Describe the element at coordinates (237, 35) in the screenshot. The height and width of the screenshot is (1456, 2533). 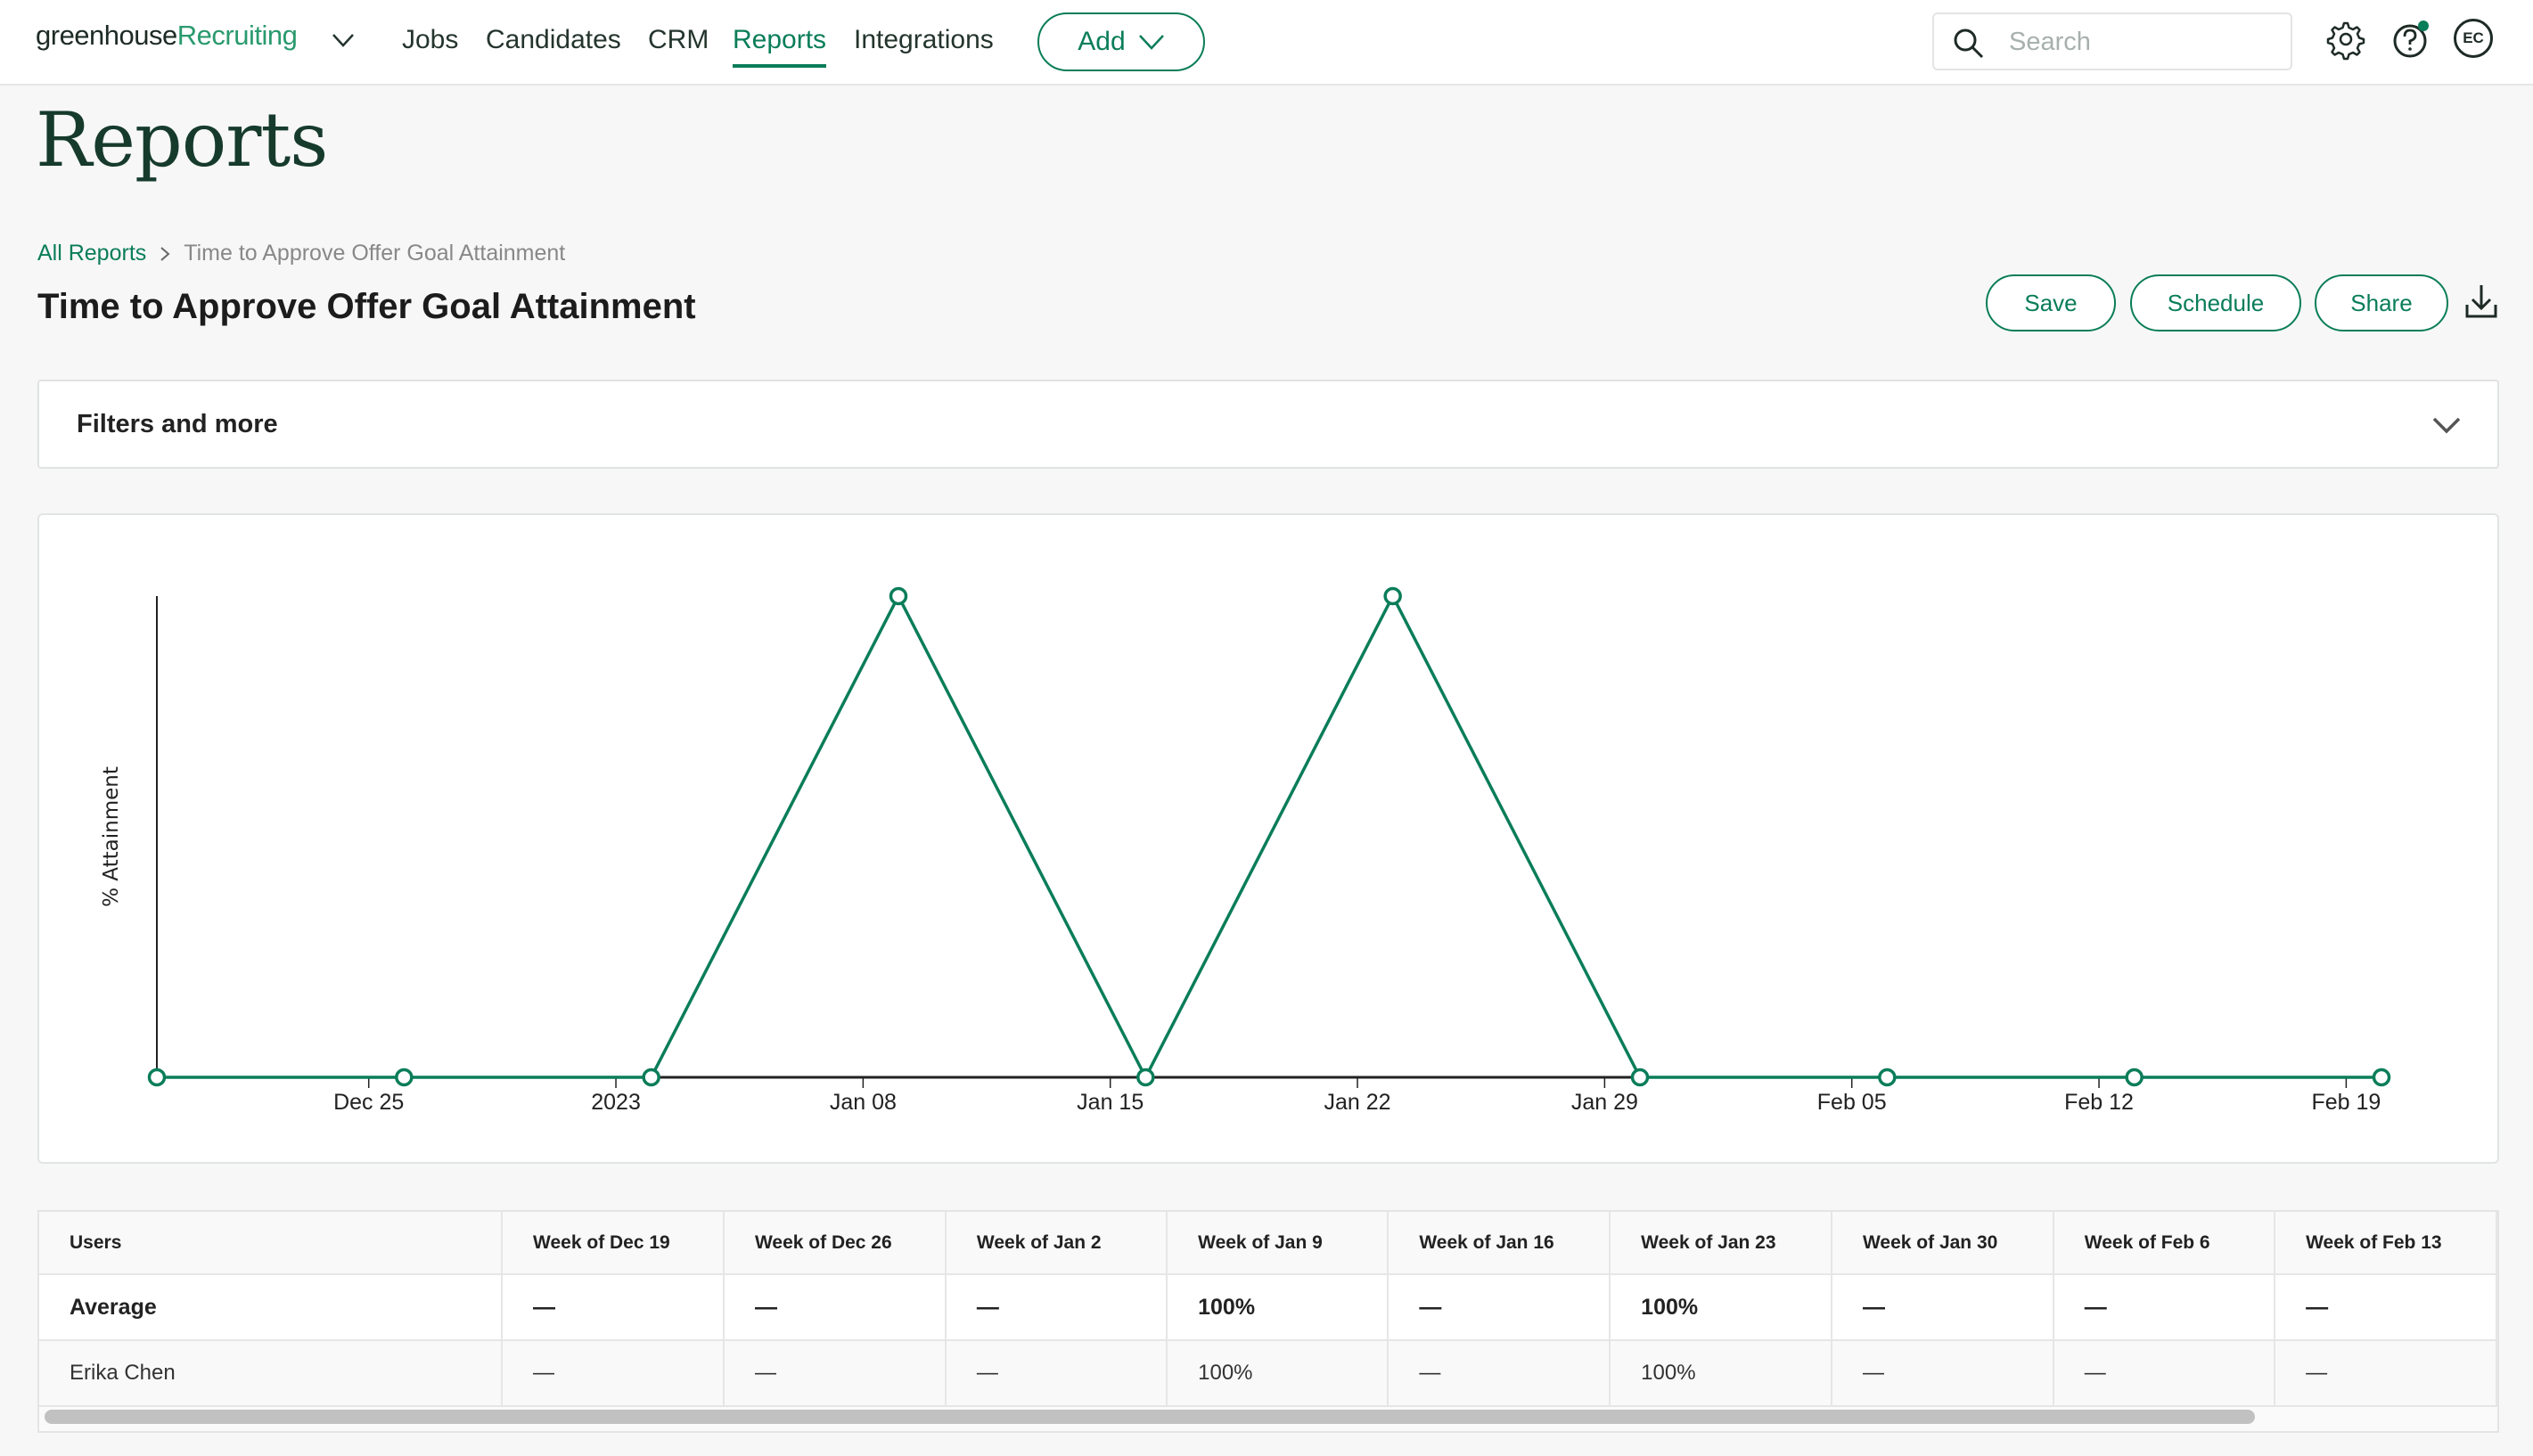
I see `logo-product: Recruiting` at that location.